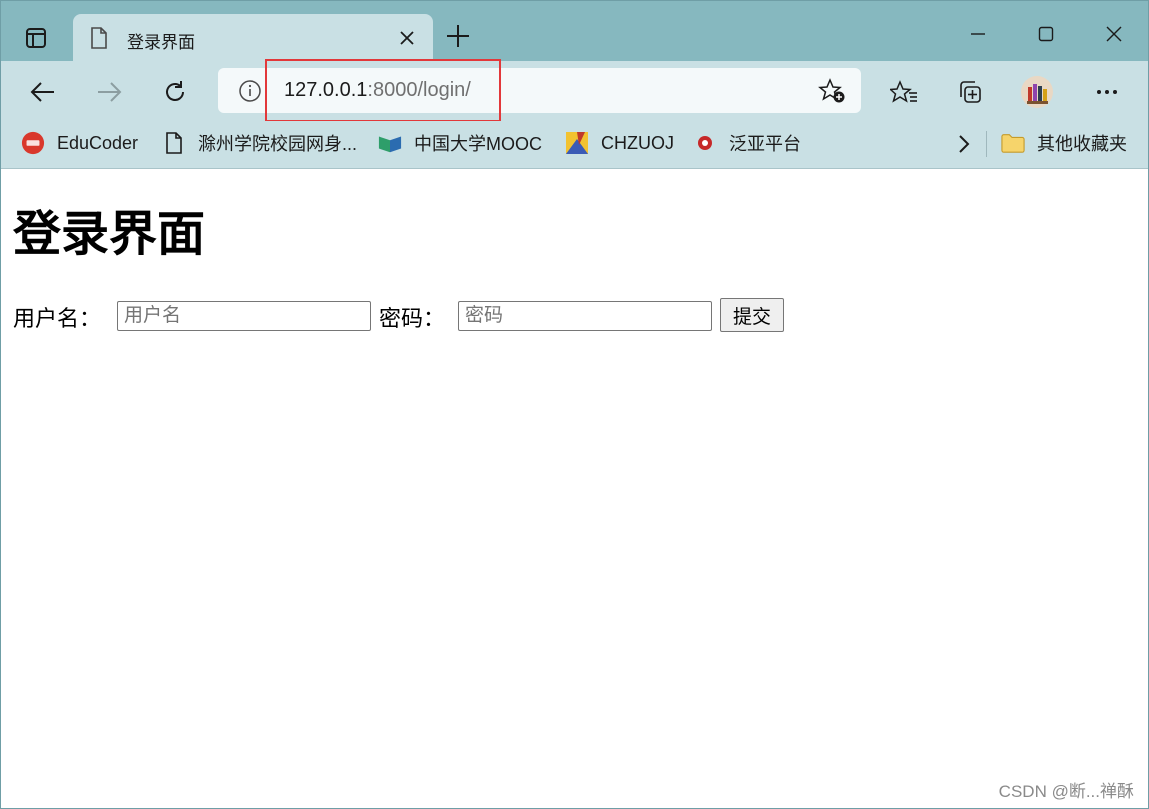  What do you see at coordinates (705, 143) in the screenshot?
I see `fanya-icon` at bounding box center [705, 143].